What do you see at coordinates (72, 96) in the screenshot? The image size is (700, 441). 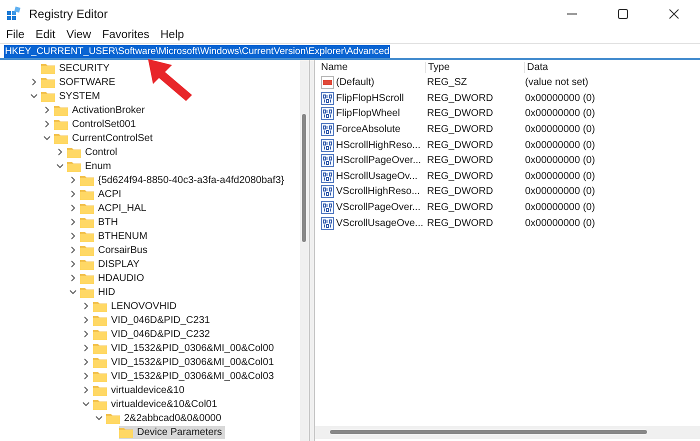 I see `tree-item: SYSTEM` at bounding box center [72, 96].